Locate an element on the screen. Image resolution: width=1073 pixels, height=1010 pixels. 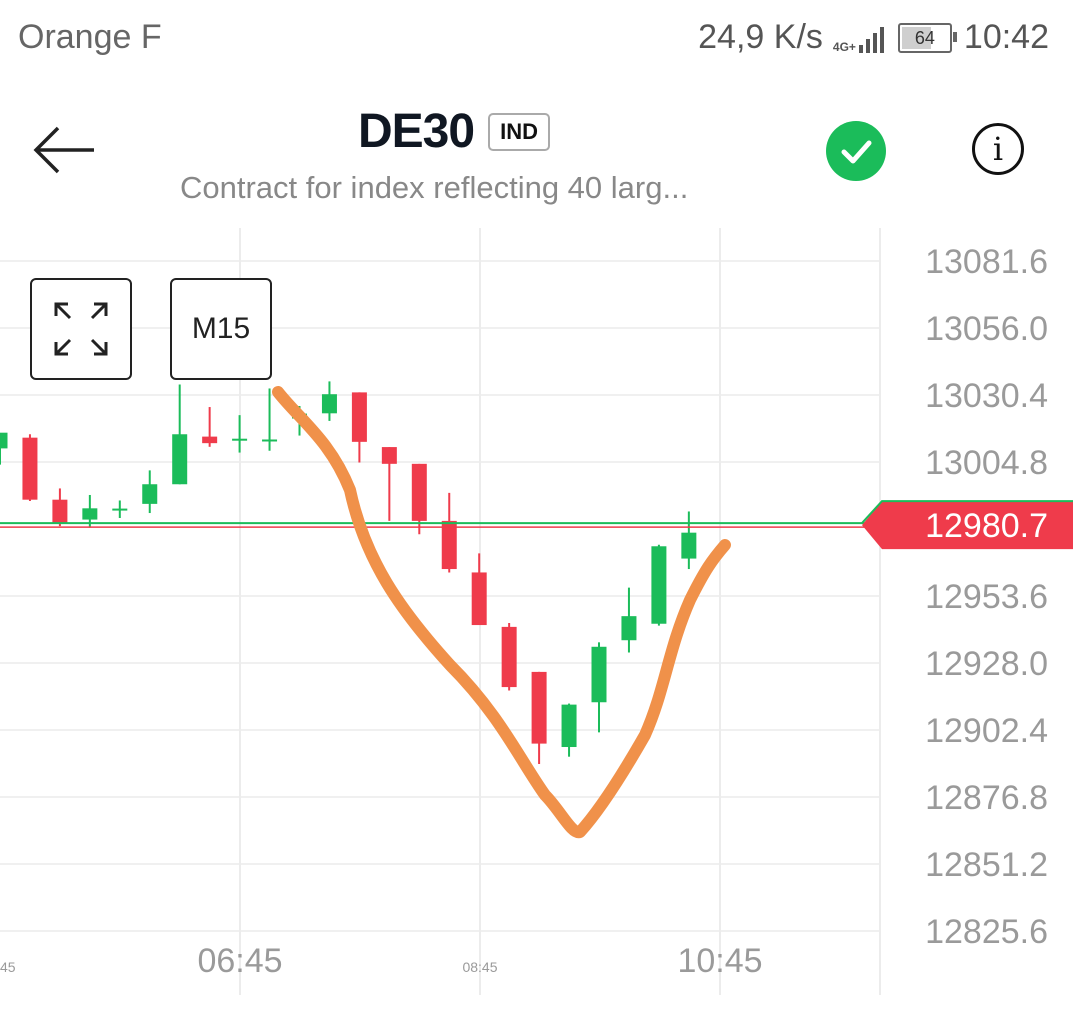
status-indicators: 24,9 K/s 4G+ 64 10:42 is located at coordinates (873, 37).